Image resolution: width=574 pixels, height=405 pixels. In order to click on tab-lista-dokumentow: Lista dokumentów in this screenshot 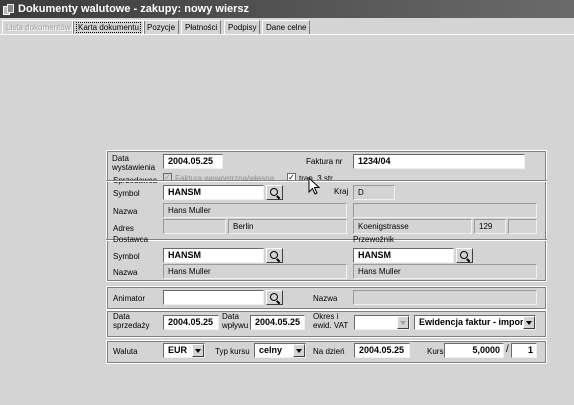, I will do `click(38, 27)`.